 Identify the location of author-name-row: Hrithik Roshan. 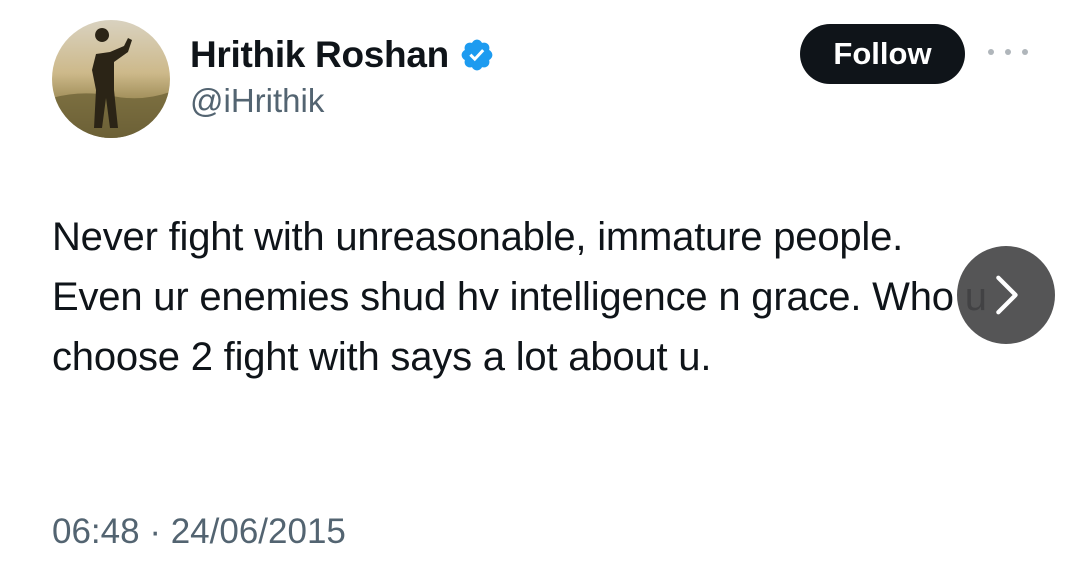
(342, 55).